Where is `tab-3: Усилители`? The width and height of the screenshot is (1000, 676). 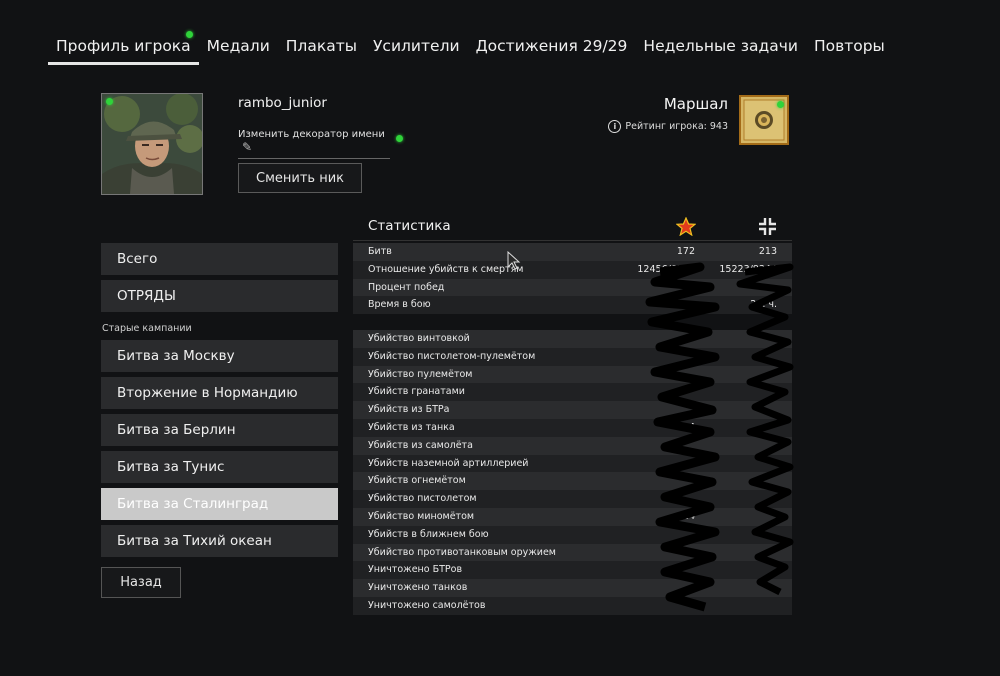 tab-3: Усилители is located at coordinates (416, 48).